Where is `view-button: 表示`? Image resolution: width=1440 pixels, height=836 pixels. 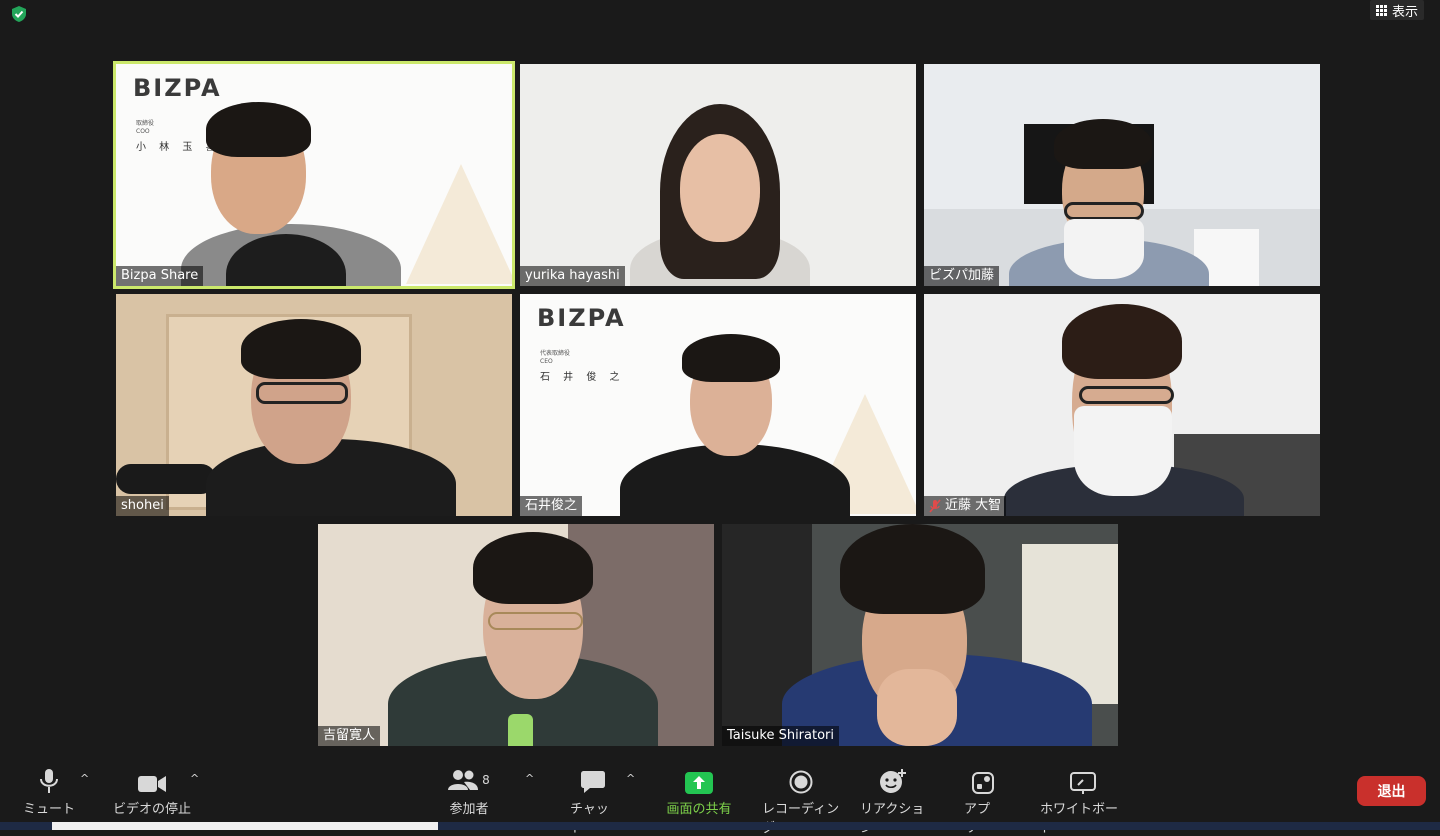
view-button: 表示 is located at coordinates (1396, 10).